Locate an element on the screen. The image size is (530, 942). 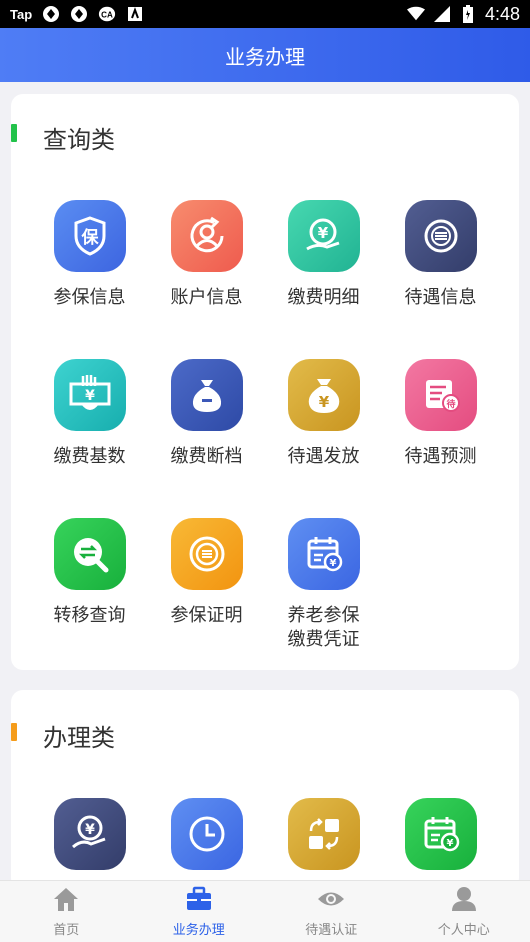
query-item-insurance-certificate: 参保证明 is located at coordinates (206, 573).